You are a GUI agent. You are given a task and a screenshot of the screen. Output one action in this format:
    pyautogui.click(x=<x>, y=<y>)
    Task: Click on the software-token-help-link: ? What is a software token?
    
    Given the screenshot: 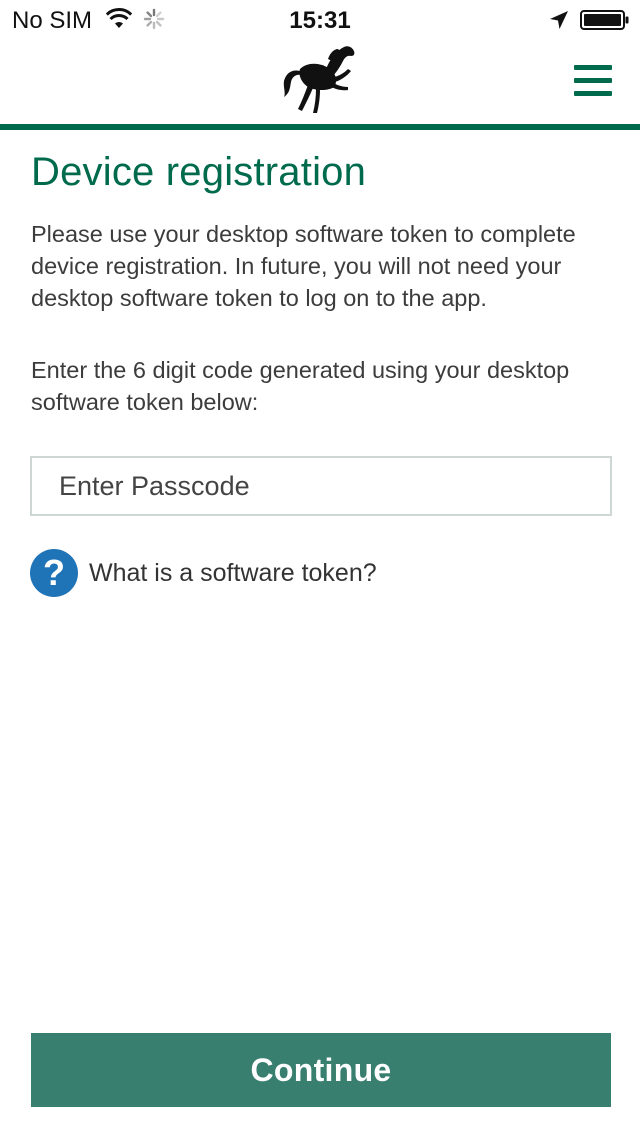 What is the action you would take?
    pyautogui.click(x=203, y=573)
    